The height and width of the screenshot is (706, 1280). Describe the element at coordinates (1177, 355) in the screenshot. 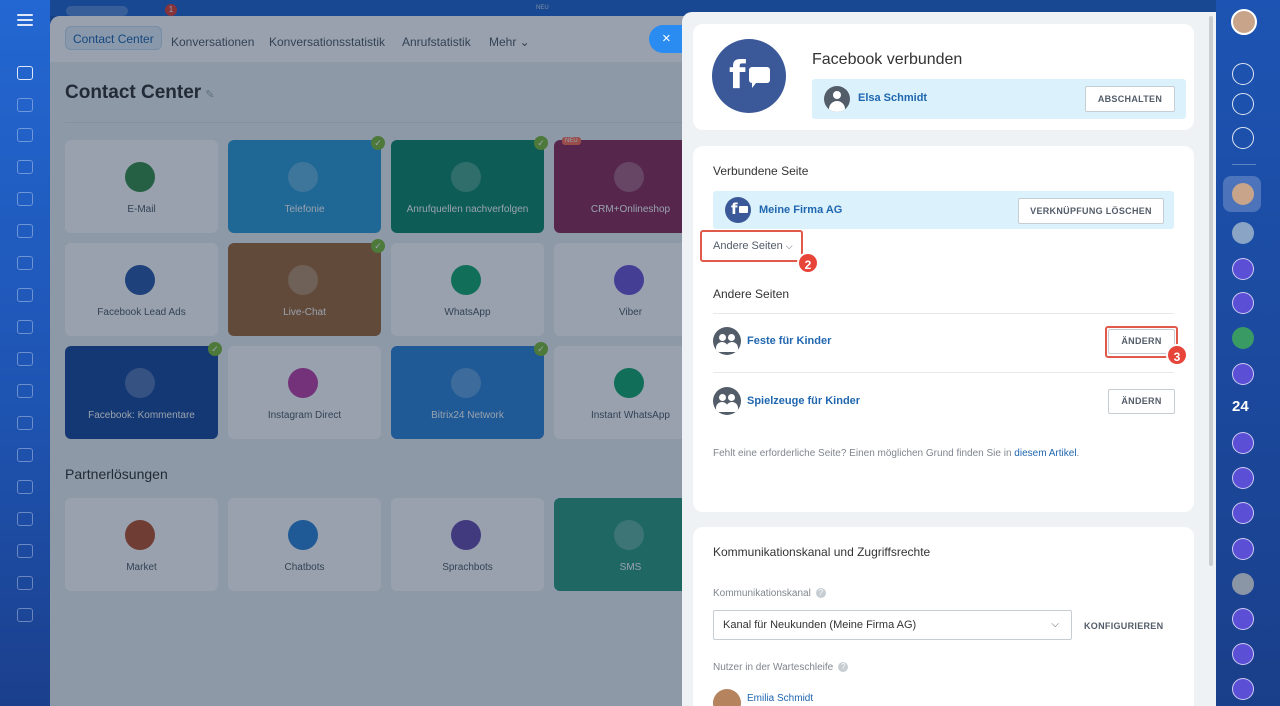

I see `step-badge-3: 3` at that location.